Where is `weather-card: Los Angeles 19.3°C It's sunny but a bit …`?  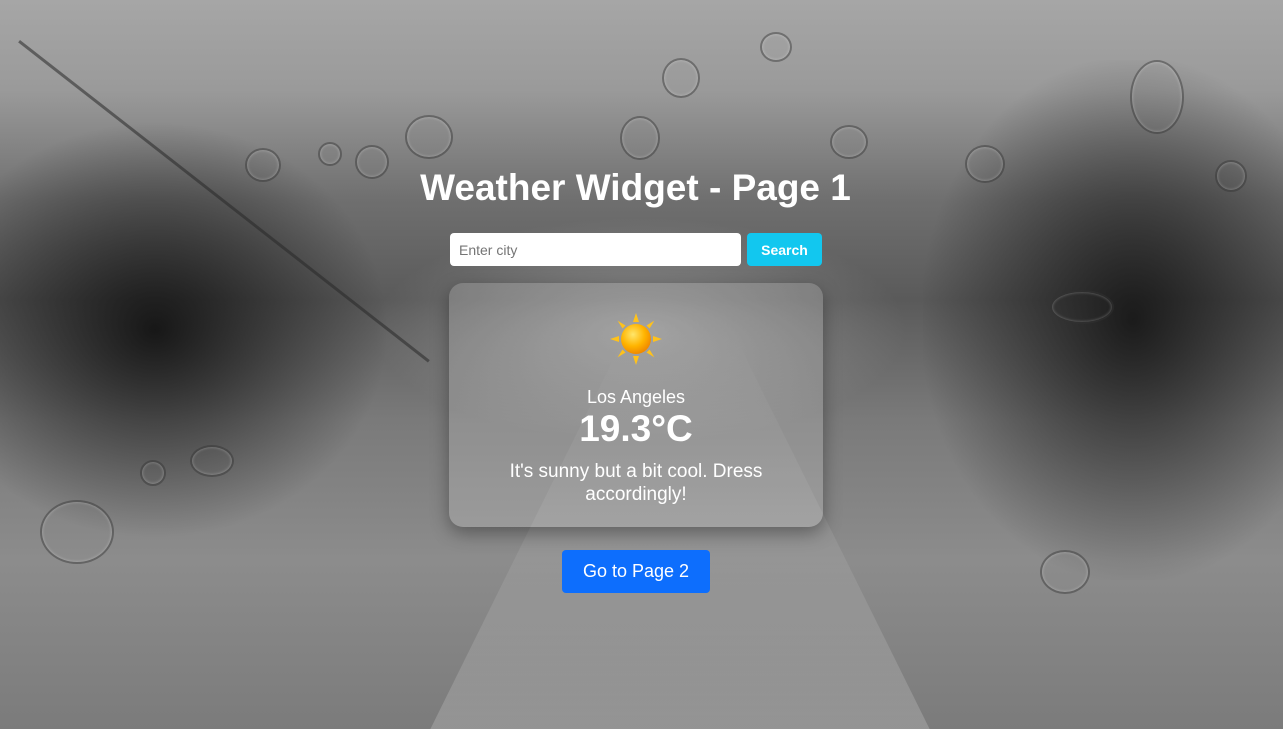
weather-card: Los Angeles 19.3°C It's sunny but a bit … is located at coordinates (636, 405).